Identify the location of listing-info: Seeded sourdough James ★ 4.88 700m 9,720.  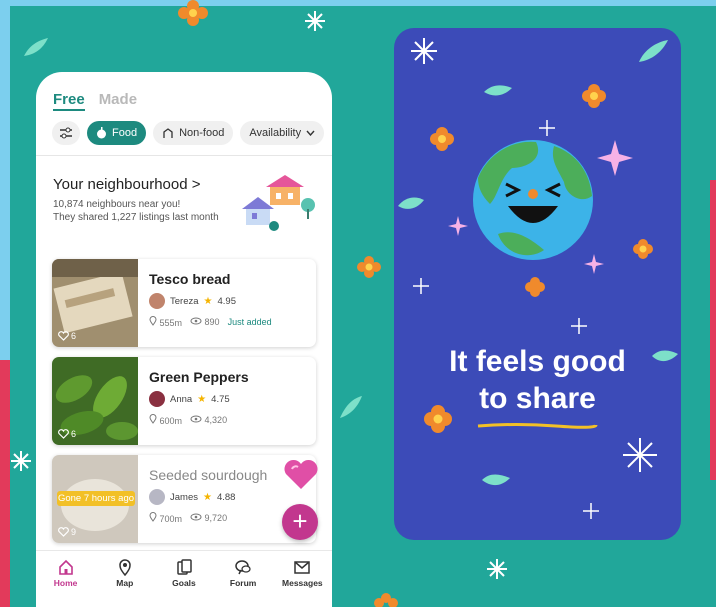
(208, 495).